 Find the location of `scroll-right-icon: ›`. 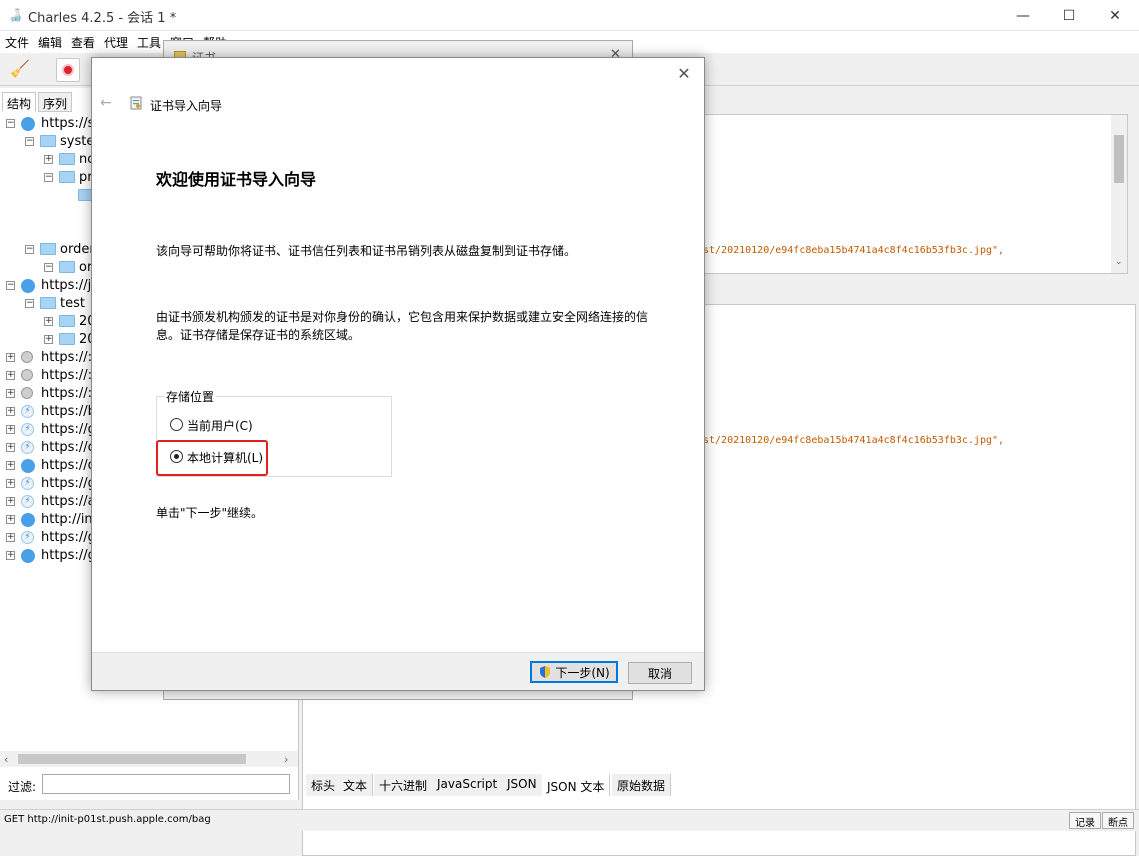

scroll-right-icon: › is located at coordinates (286, 759).